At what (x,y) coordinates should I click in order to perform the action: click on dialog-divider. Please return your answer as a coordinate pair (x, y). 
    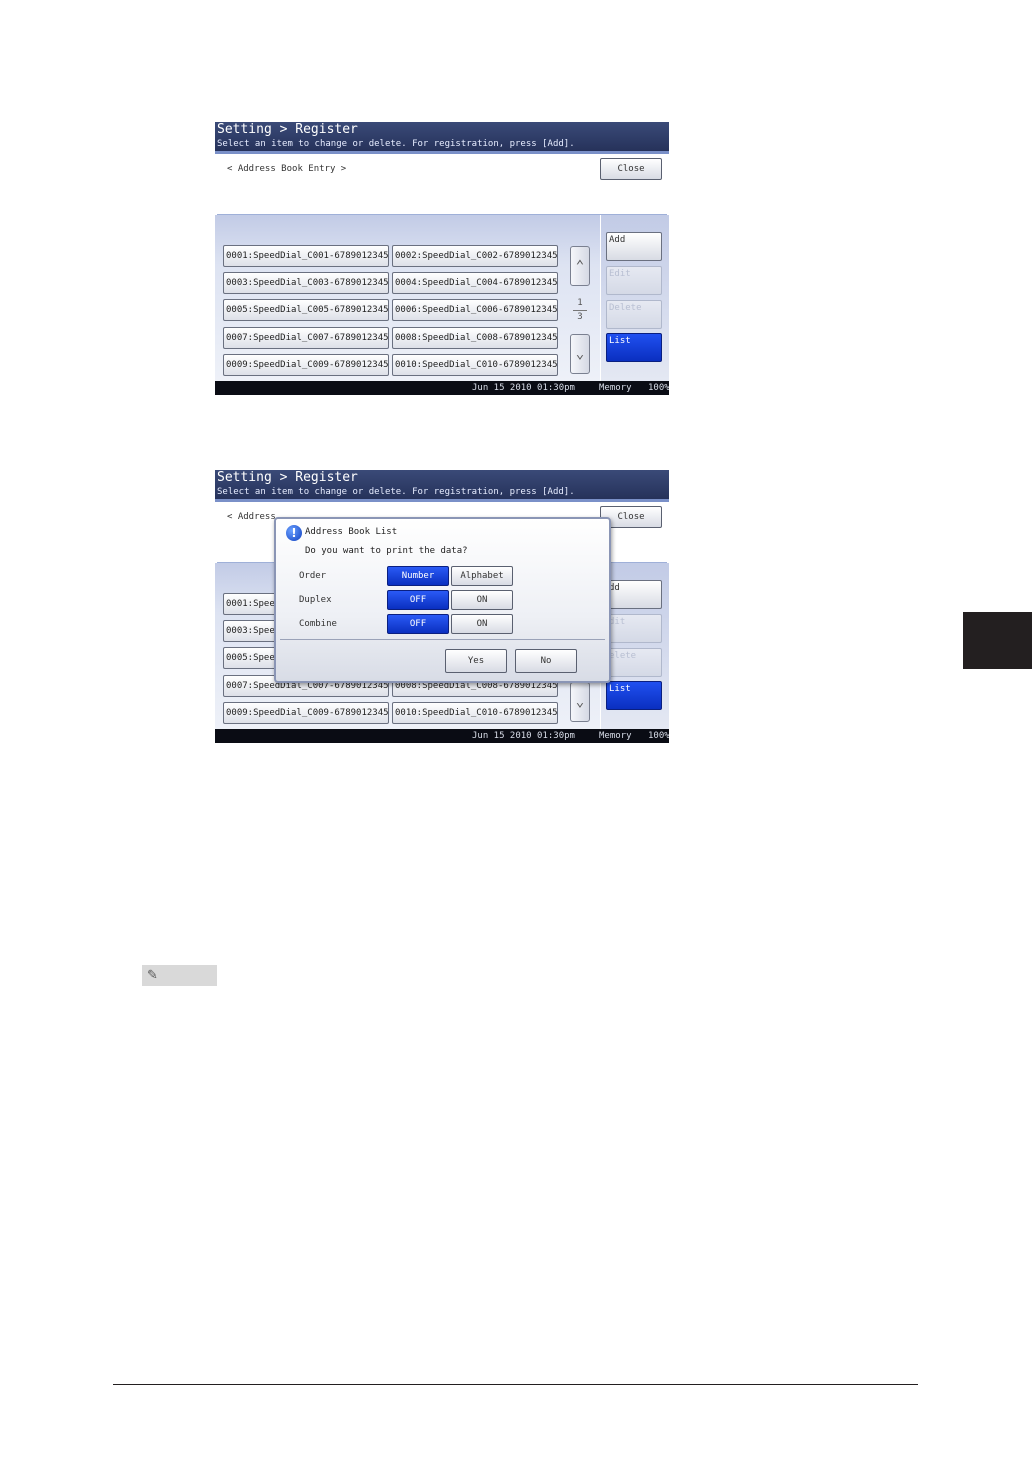
    Looking at the image, I should click on (442, 639).